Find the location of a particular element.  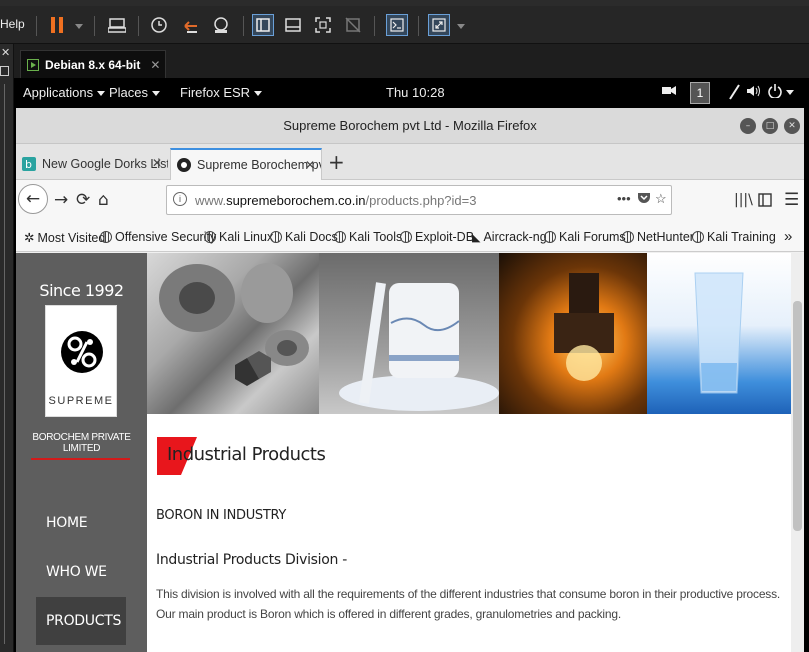

places-menu: Places is located at coordinates (135, 92).